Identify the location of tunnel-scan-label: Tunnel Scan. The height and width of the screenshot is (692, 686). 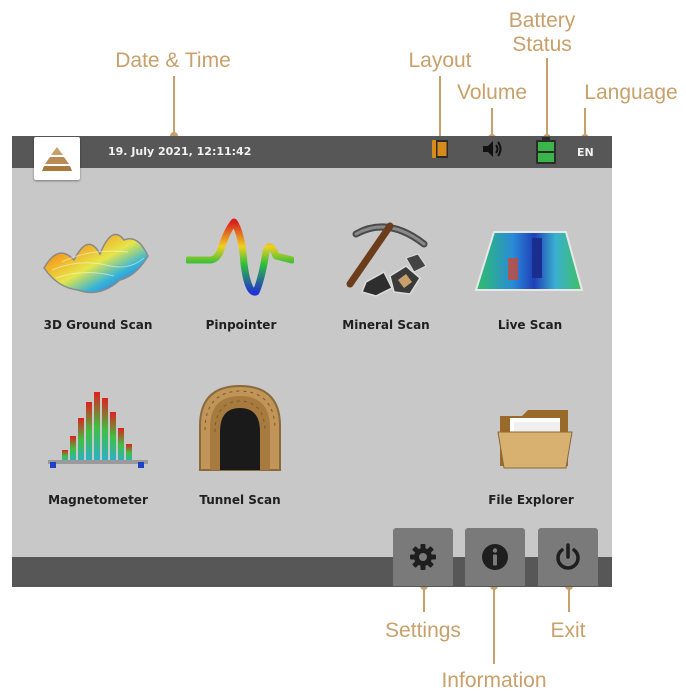
(239, 500).